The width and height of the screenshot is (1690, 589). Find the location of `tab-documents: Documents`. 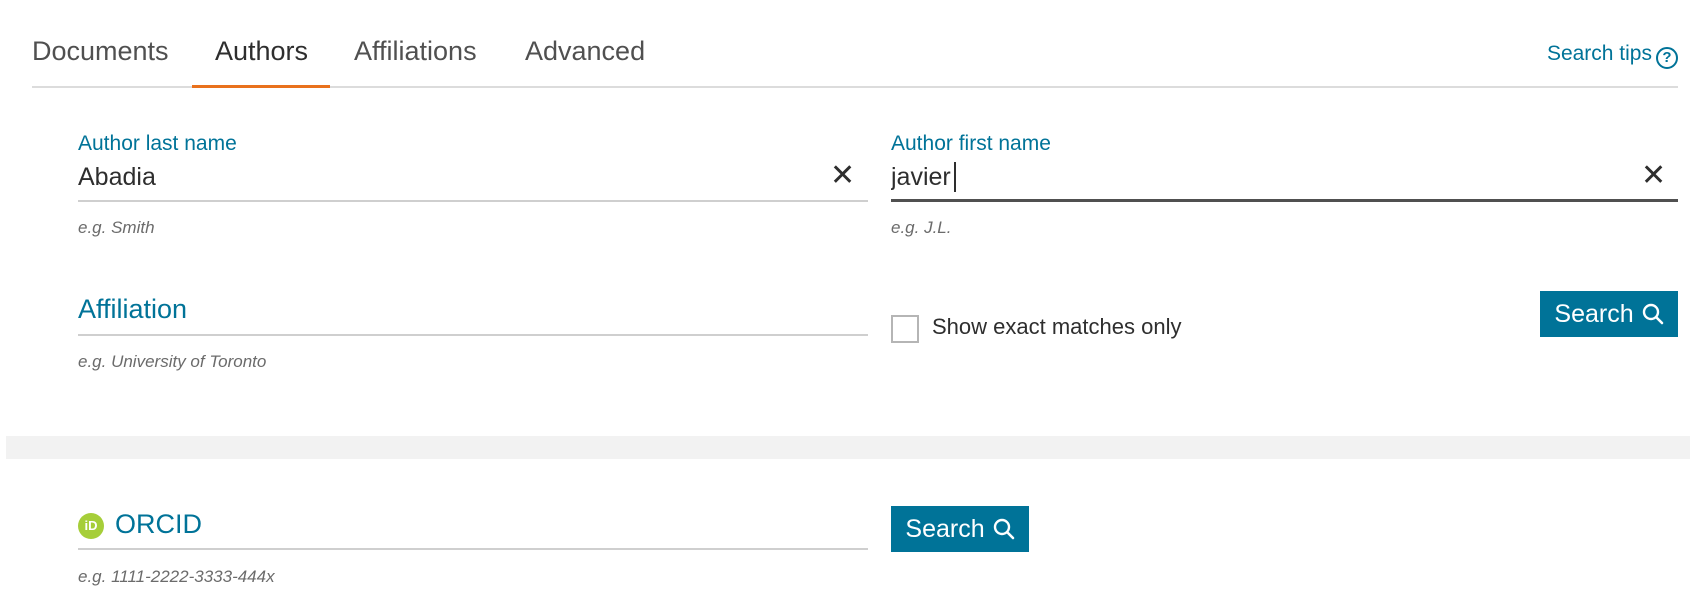

tab-documents: Documents is located at coordinates (100, 51).